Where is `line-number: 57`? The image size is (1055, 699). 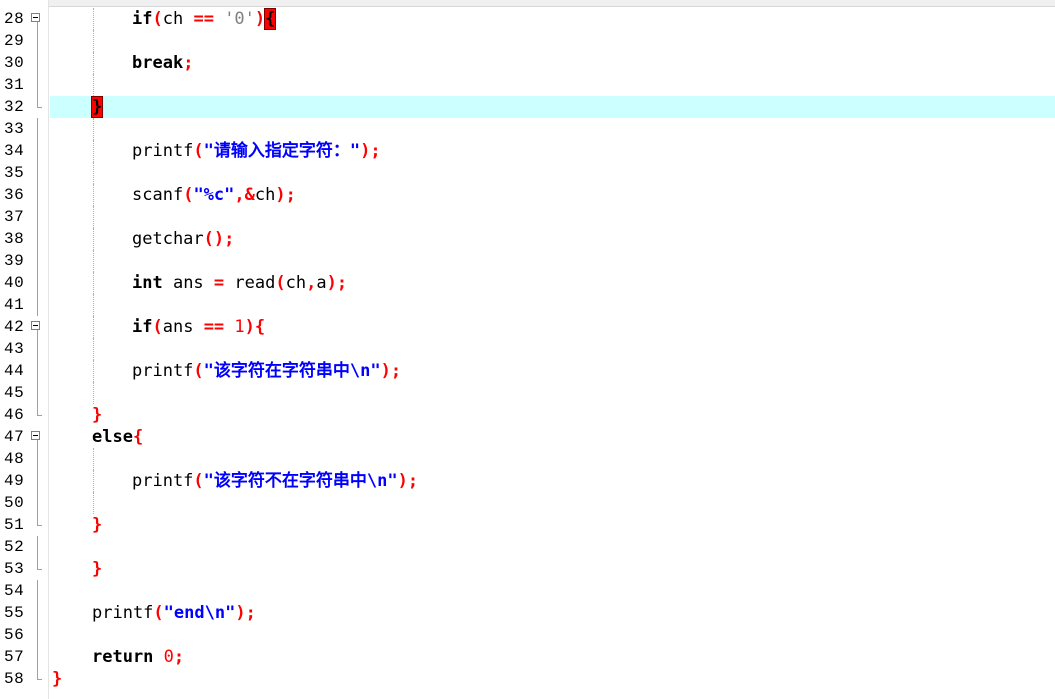 line-number: 57 is located at coordinates (14, 657).